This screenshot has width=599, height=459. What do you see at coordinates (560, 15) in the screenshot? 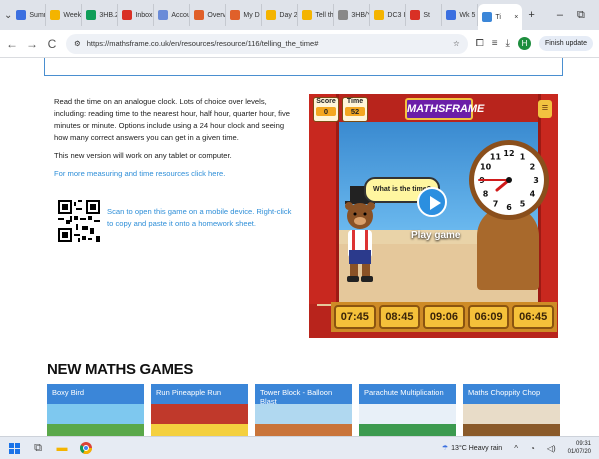
I see `minimize-button: –` at bounding box center [560, 15].